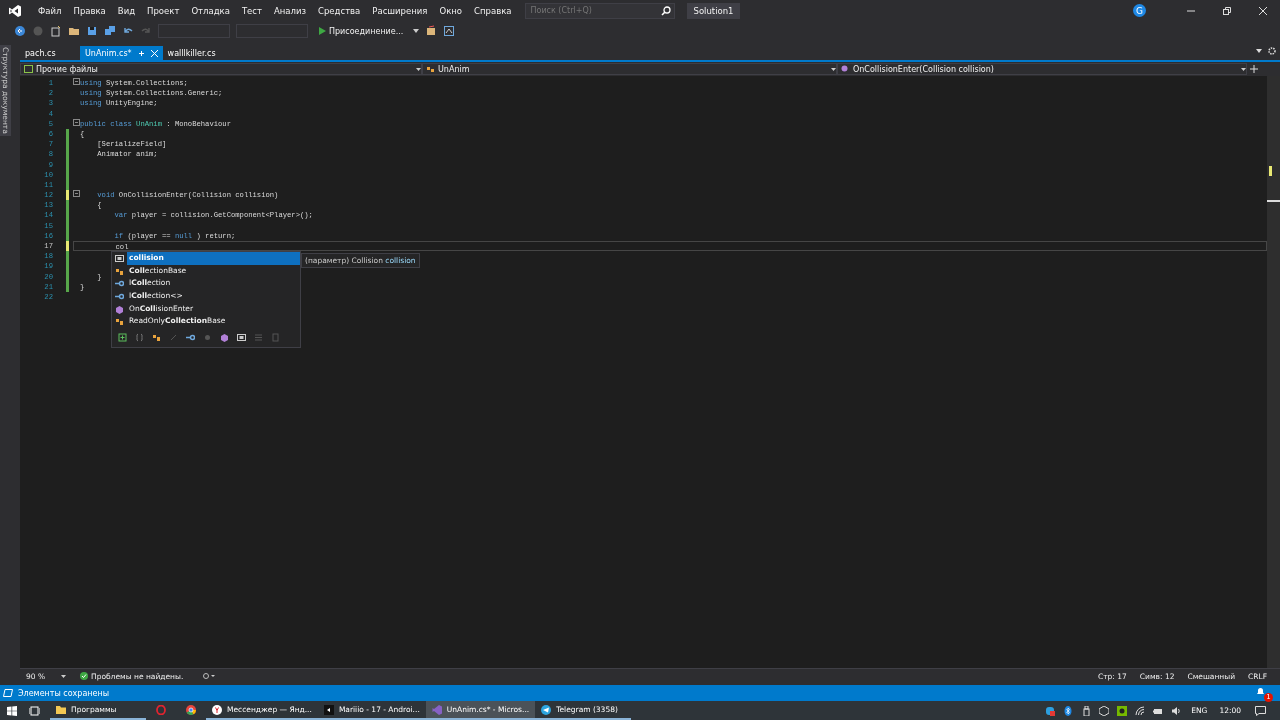 The image size is (1280, 720). I want to click on menu-item: Вид, so click(126, 10).